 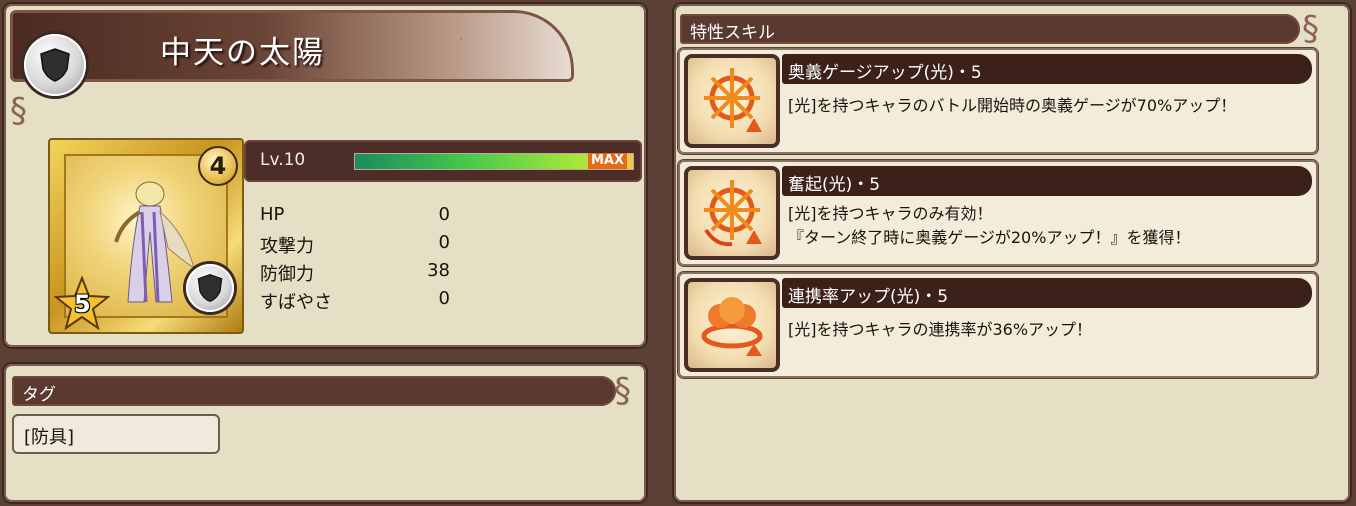 I want to click on stat-value: 38, so click(x=438, y=270).